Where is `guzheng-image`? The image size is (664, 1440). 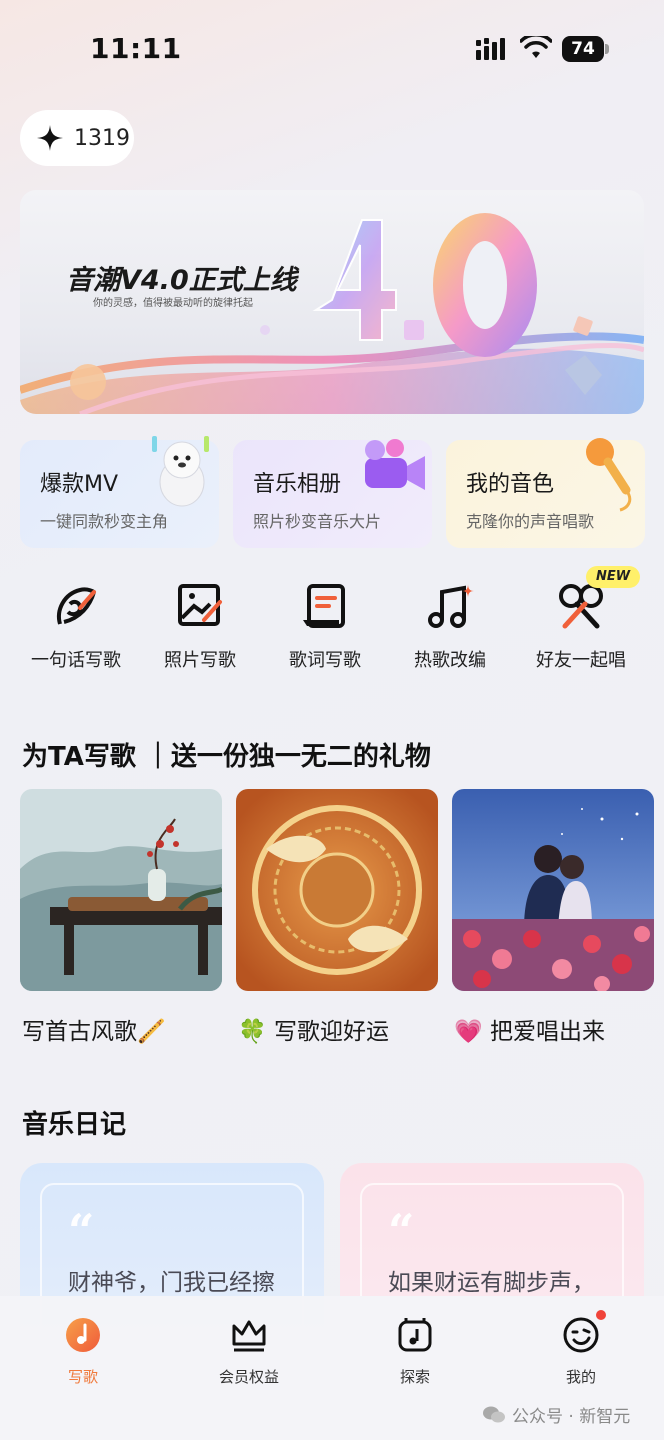
guzheng-image is located at coordinates (121, 890).